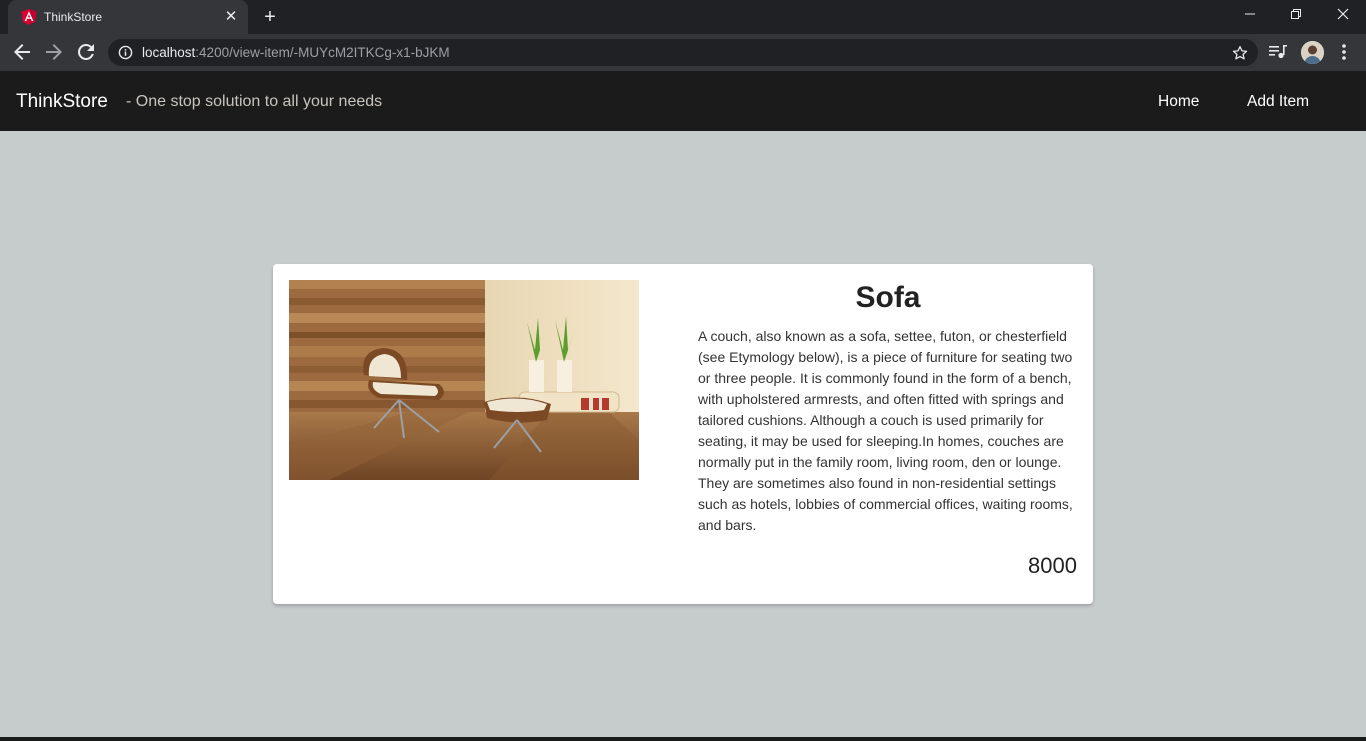  I want to click on item-image, so click(464, 380).